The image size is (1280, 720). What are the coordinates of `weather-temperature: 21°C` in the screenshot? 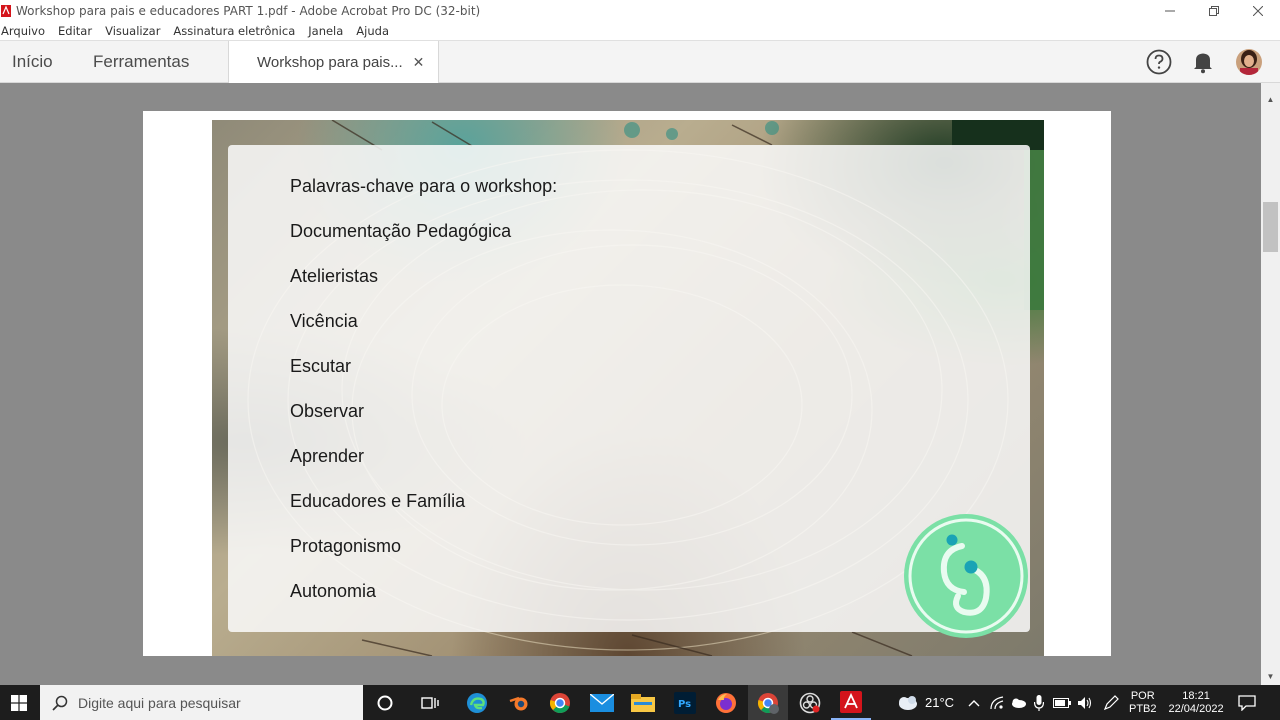 It's located at (940, 702).